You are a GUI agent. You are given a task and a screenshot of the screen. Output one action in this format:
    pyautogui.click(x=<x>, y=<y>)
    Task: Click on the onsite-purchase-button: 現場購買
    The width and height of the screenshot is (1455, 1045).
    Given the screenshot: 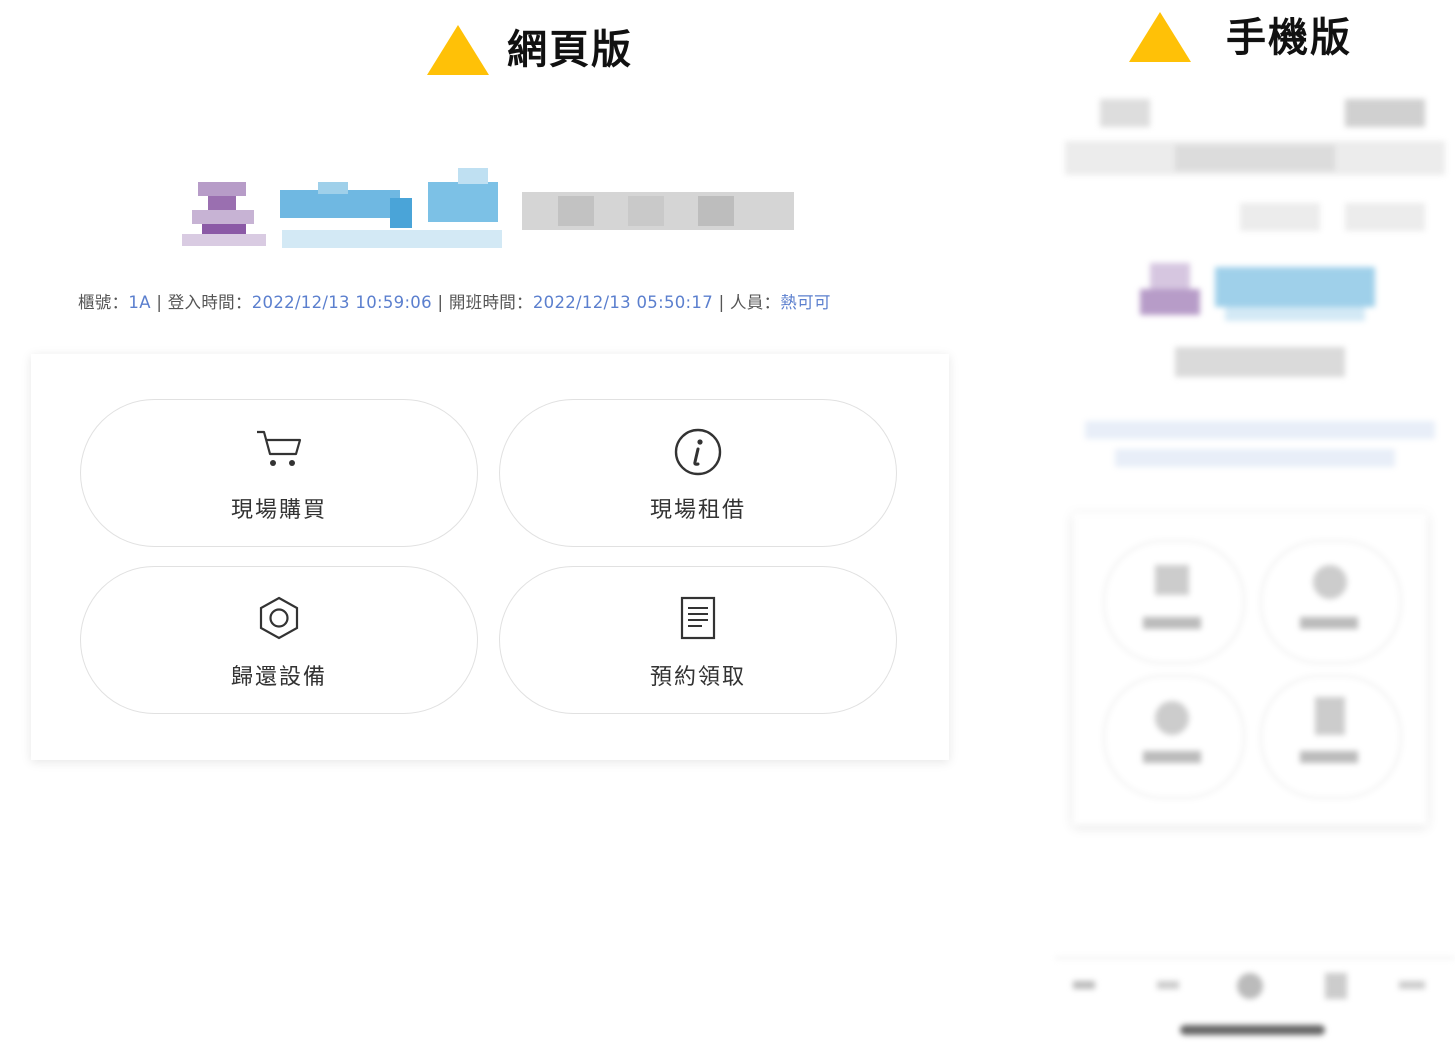 What is the action you would take?
    pyautogui.click(x=279, y=473)
    